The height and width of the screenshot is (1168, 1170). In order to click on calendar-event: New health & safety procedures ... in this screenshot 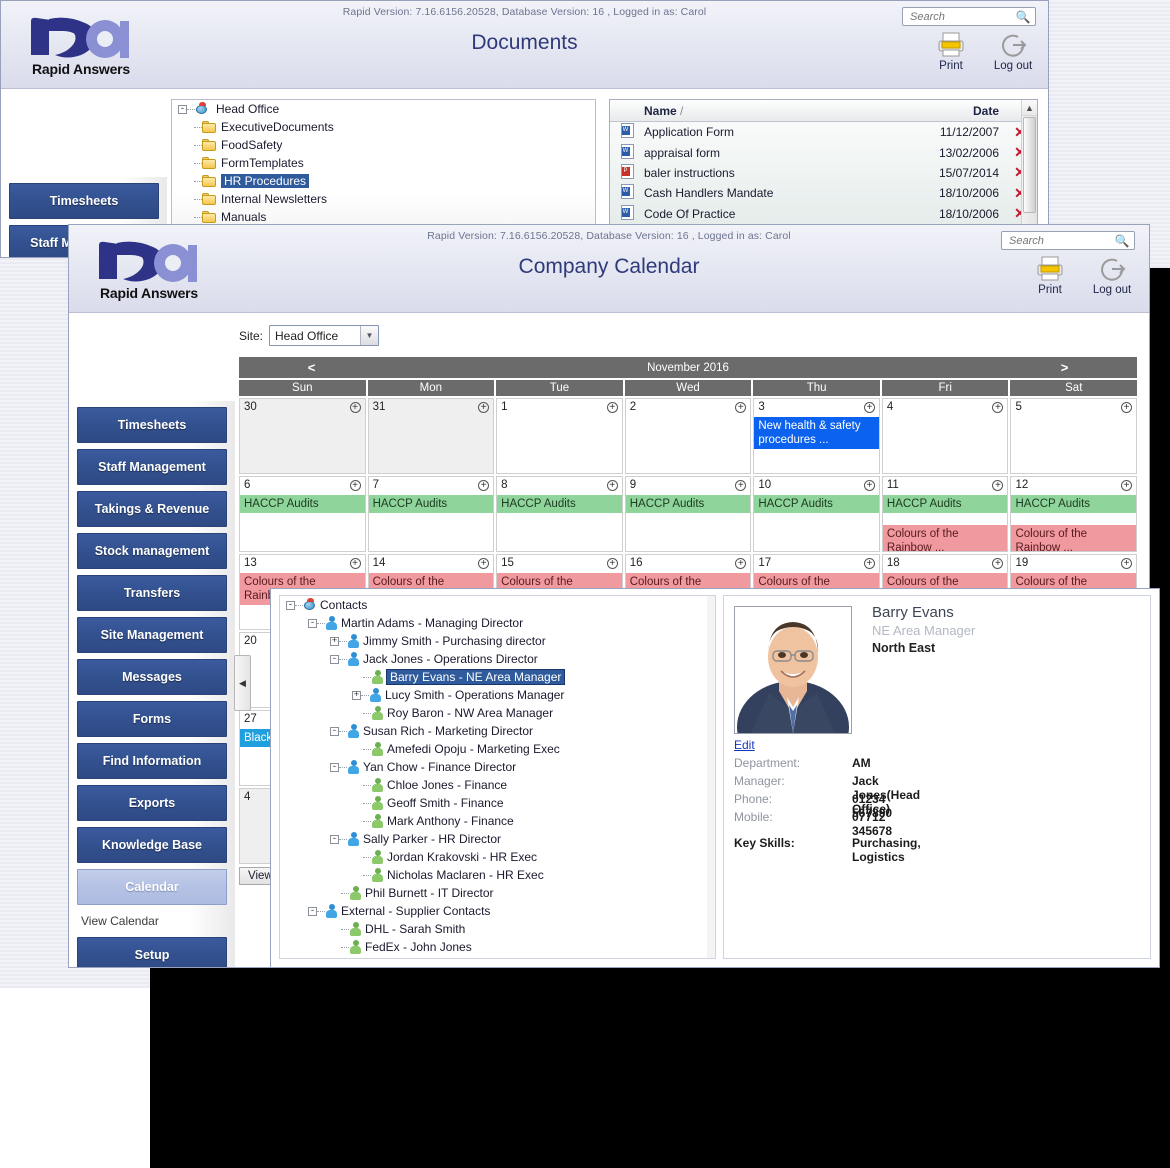, I will do `click(816, 433)`.